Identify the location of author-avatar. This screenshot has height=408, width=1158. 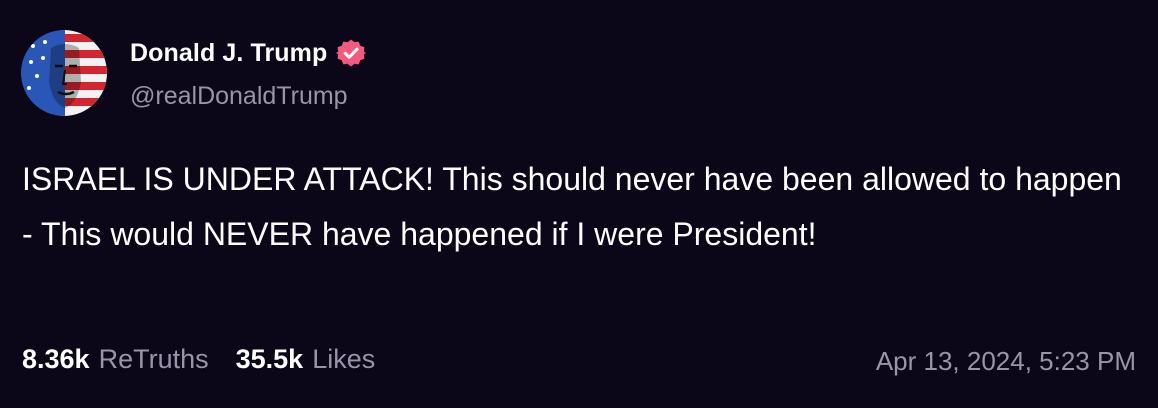
(64, 73).